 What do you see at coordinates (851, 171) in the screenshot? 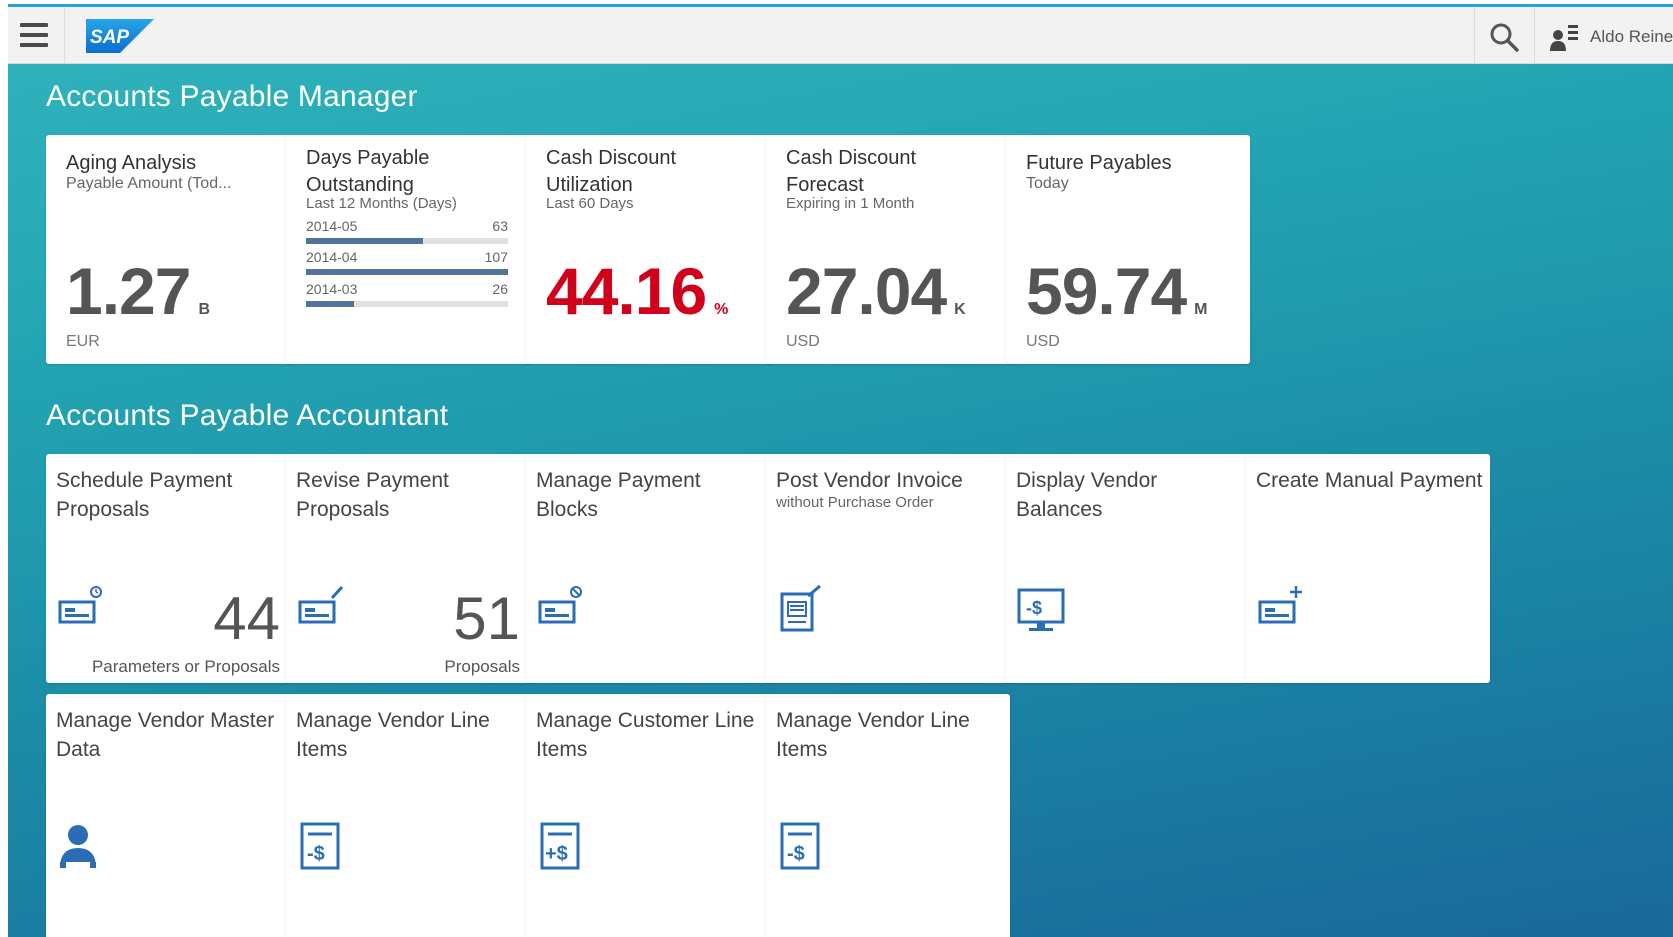
I see `tile-title: Cash Discount Forecast` at bounding box center [851, 171].